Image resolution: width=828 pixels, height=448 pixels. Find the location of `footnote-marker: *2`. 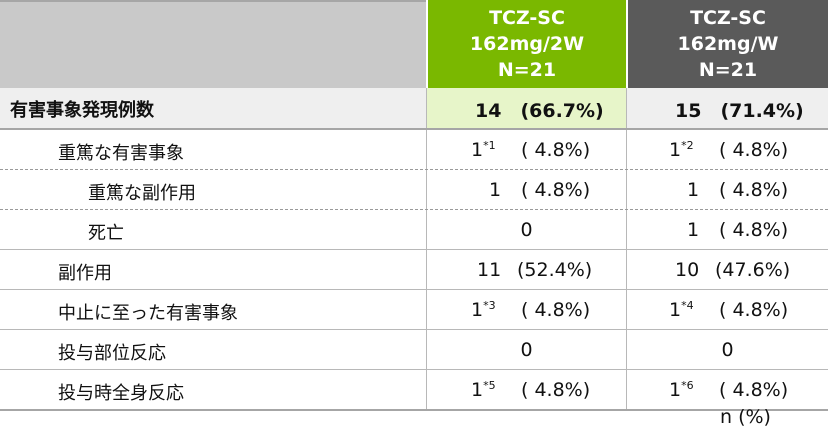

footnote-marker: *2 is located at coordinates (687, 145).